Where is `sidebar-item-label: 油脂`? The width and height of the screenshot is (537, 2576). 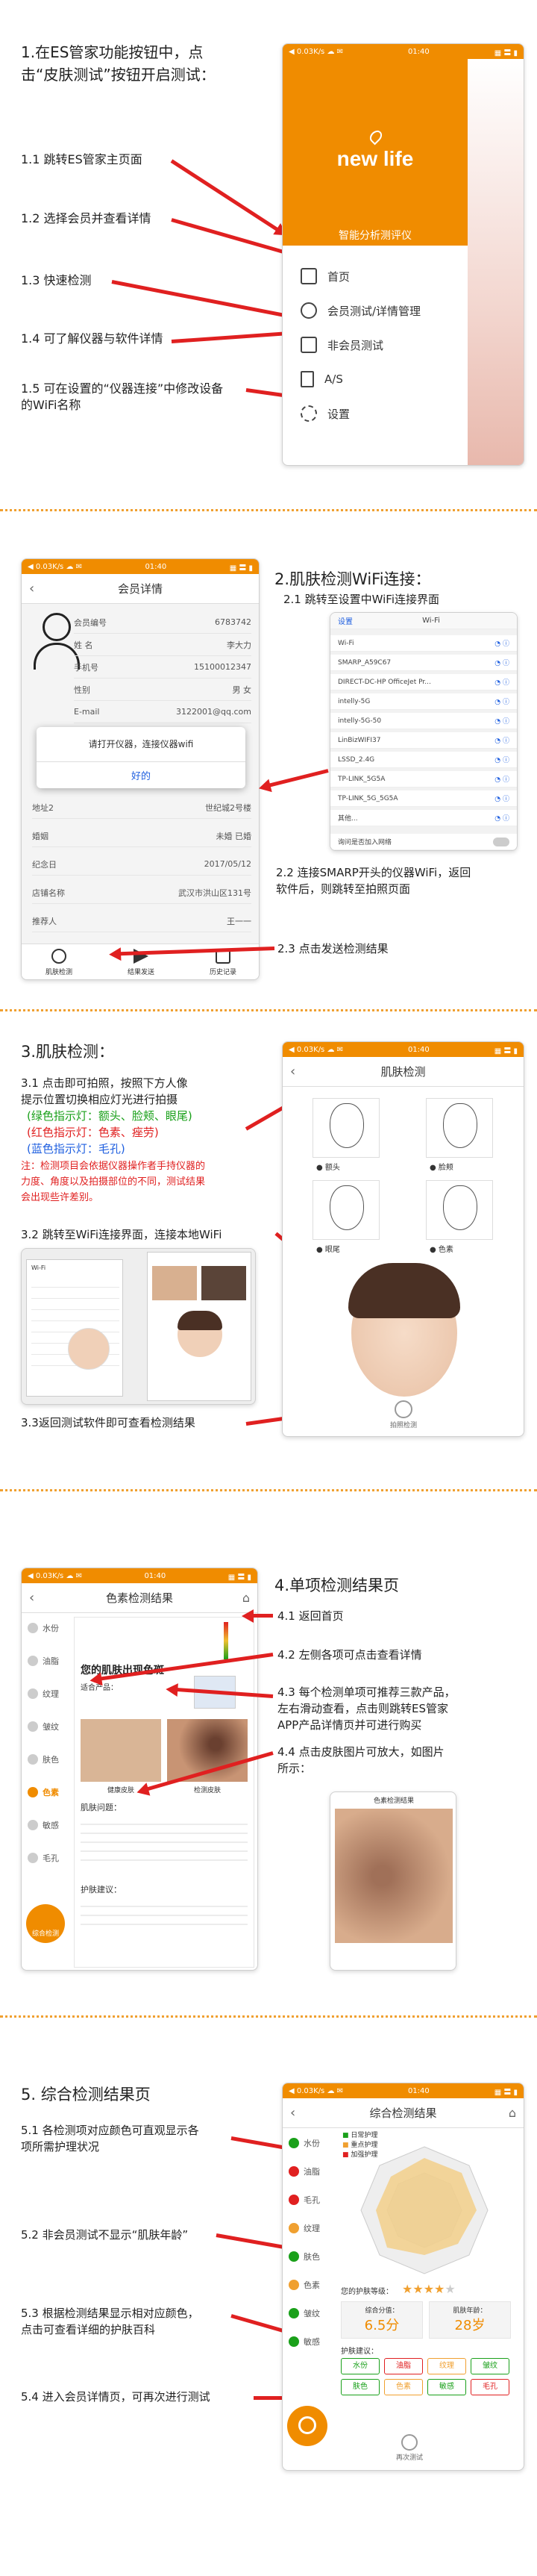
sidebar-item-label: 油脂 is located at coordinates (312, 2172).